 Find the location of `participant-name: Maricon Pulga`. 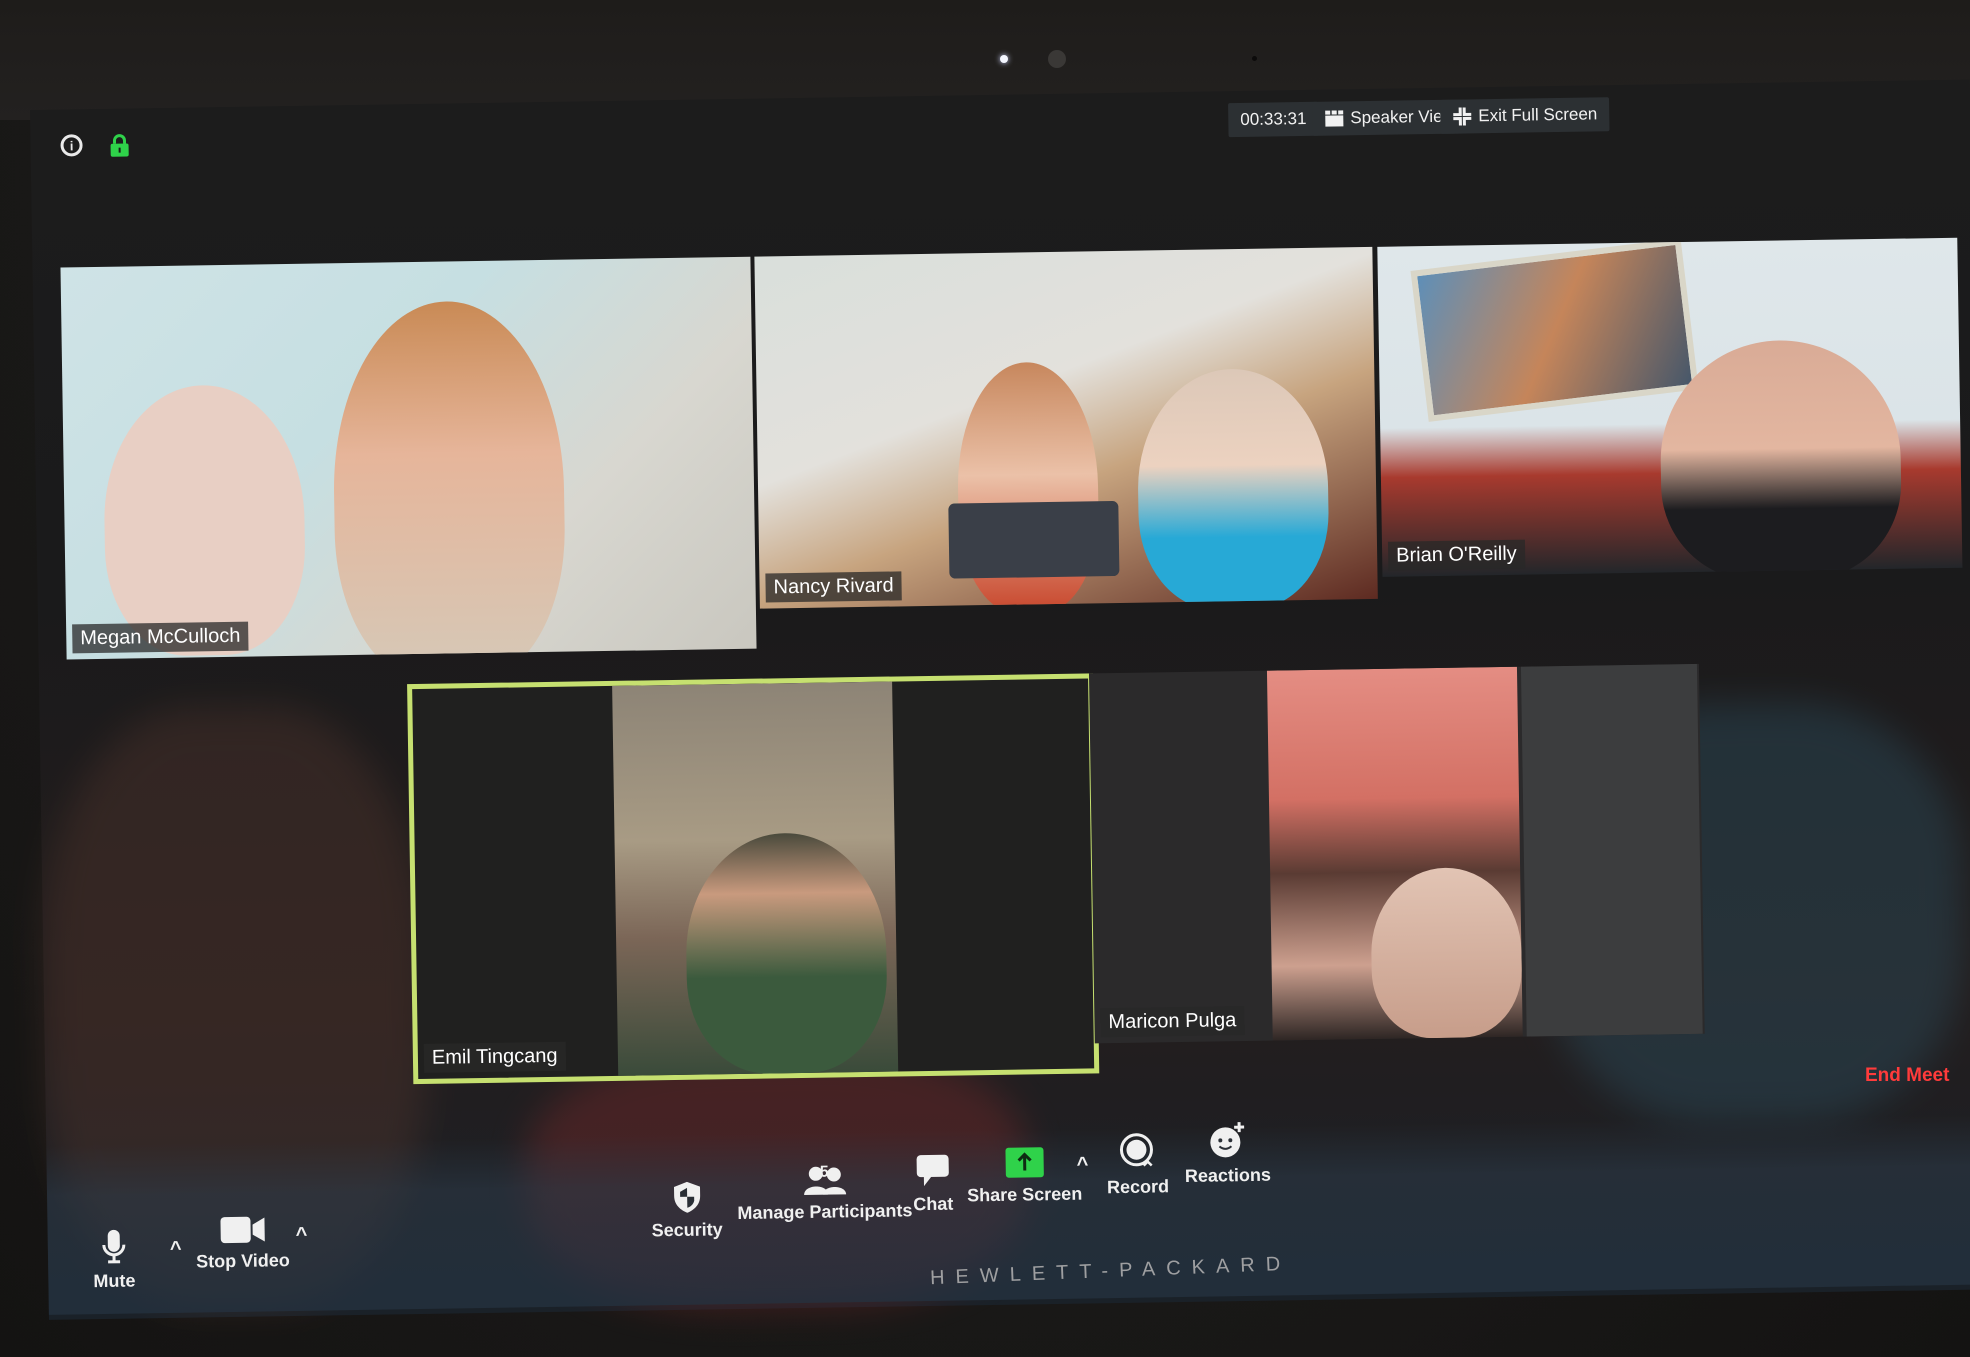

participant-name: Maricon Pulga is located at coordinates (1172, 1022).